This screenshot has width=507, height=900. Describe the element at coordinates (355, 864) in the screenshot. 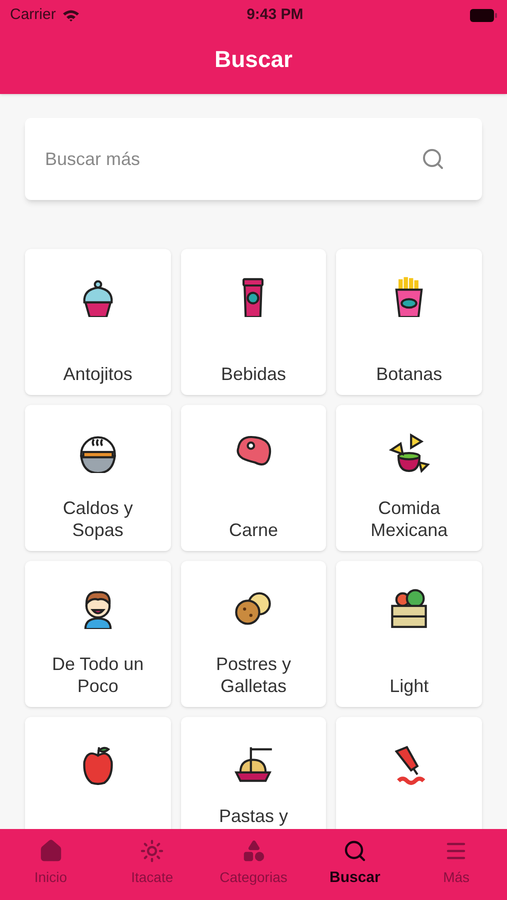

I see `tab-item: Buscar` at that location.